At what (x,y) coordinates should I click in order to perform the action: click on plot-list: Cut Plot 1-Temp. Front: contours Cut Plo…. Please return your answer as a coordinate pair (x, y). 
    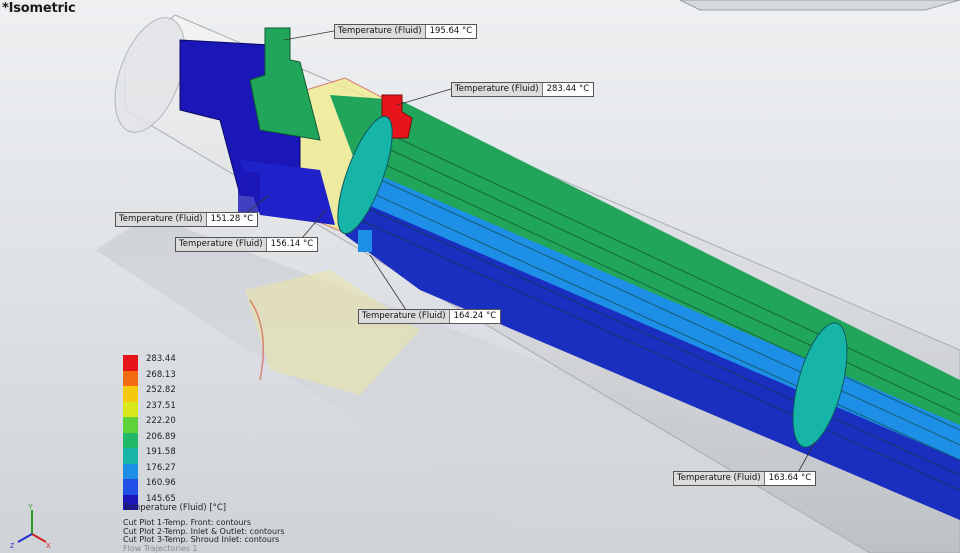
    Looking at the image, I should click on (204, 535).